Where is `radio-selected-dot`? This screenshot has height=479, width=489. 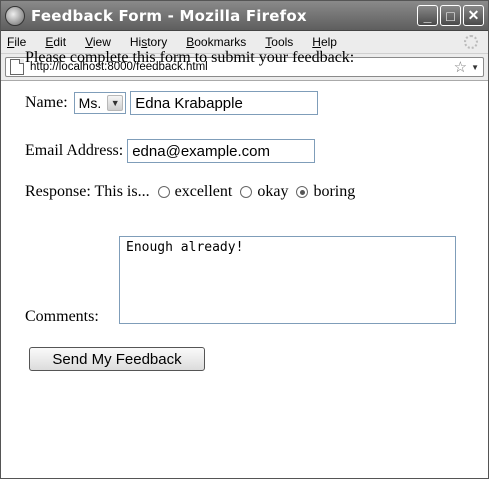
radio-selected-dot is located at coordinates (302, 192).